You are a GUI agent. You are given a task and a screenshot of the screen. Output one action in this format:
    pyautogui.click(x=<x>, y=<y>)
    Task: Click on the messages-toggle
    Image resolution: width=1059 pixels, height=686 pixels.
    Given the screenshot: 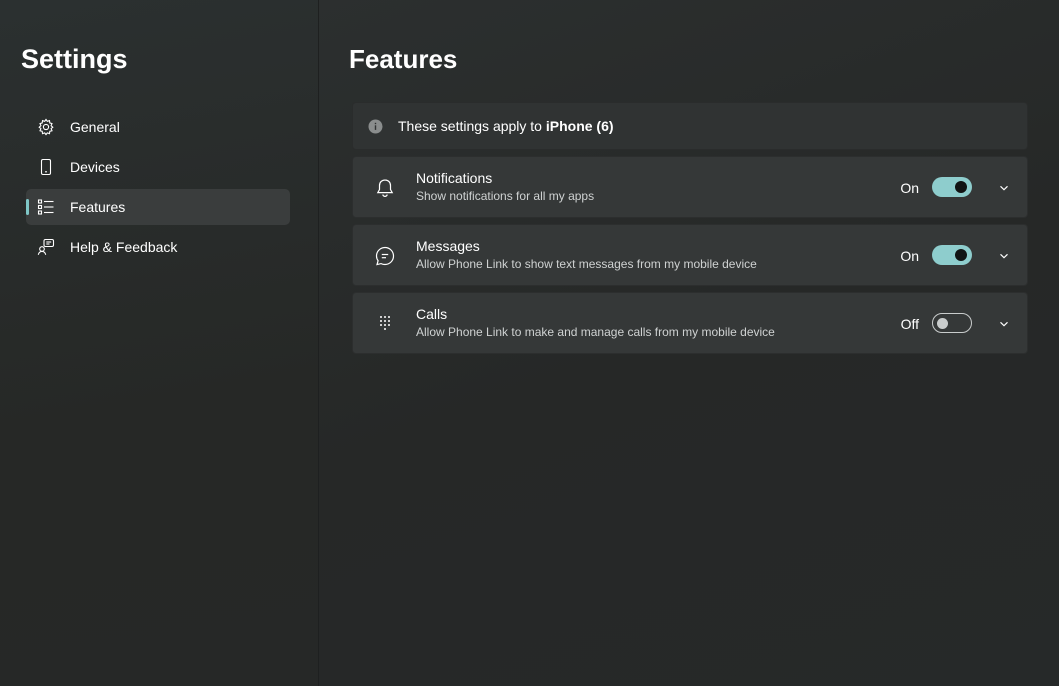 What is the action you would take?
    pyautogui.click(x=952, y=255)
    